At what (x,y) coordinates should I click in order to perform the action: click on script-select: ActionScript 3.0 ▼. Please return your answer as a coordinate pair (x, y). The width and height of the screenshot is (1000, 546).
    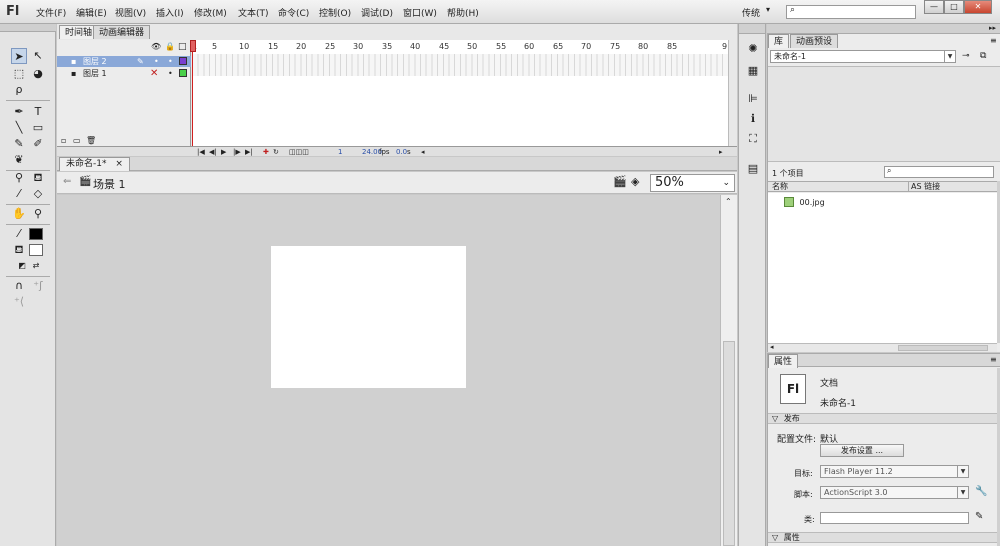
    Looking at the image, I should click on (894, 492).